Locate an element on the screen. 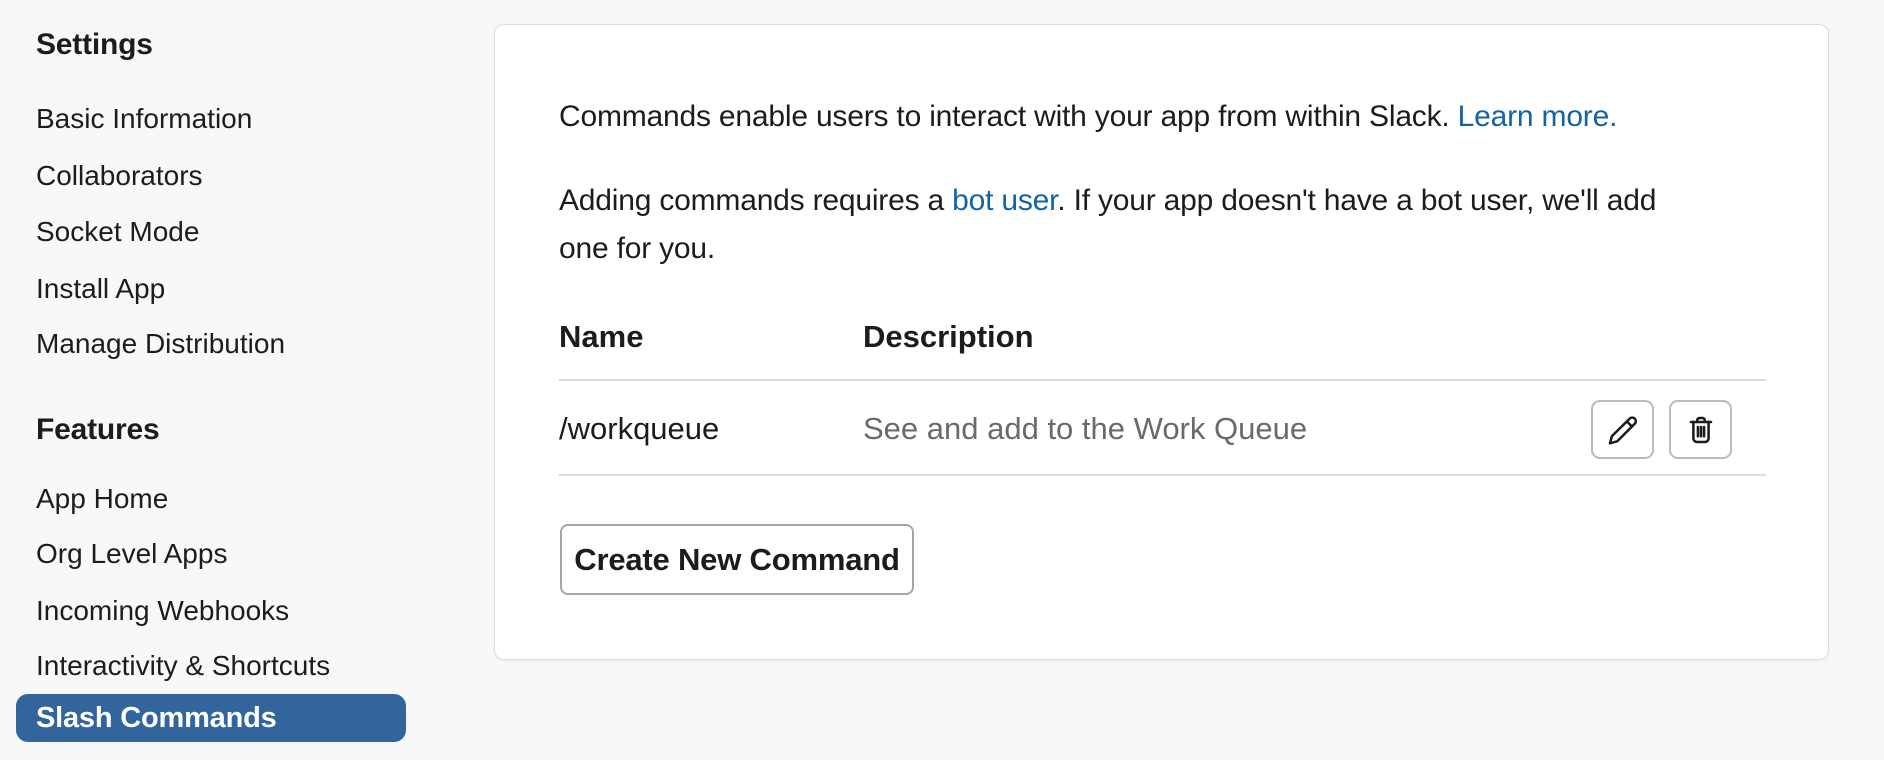 Image resolution: width=1884 pixels, height=760 pixels. sidebar-item-basic-information: Basic Information is located at coordinates (144, 119).